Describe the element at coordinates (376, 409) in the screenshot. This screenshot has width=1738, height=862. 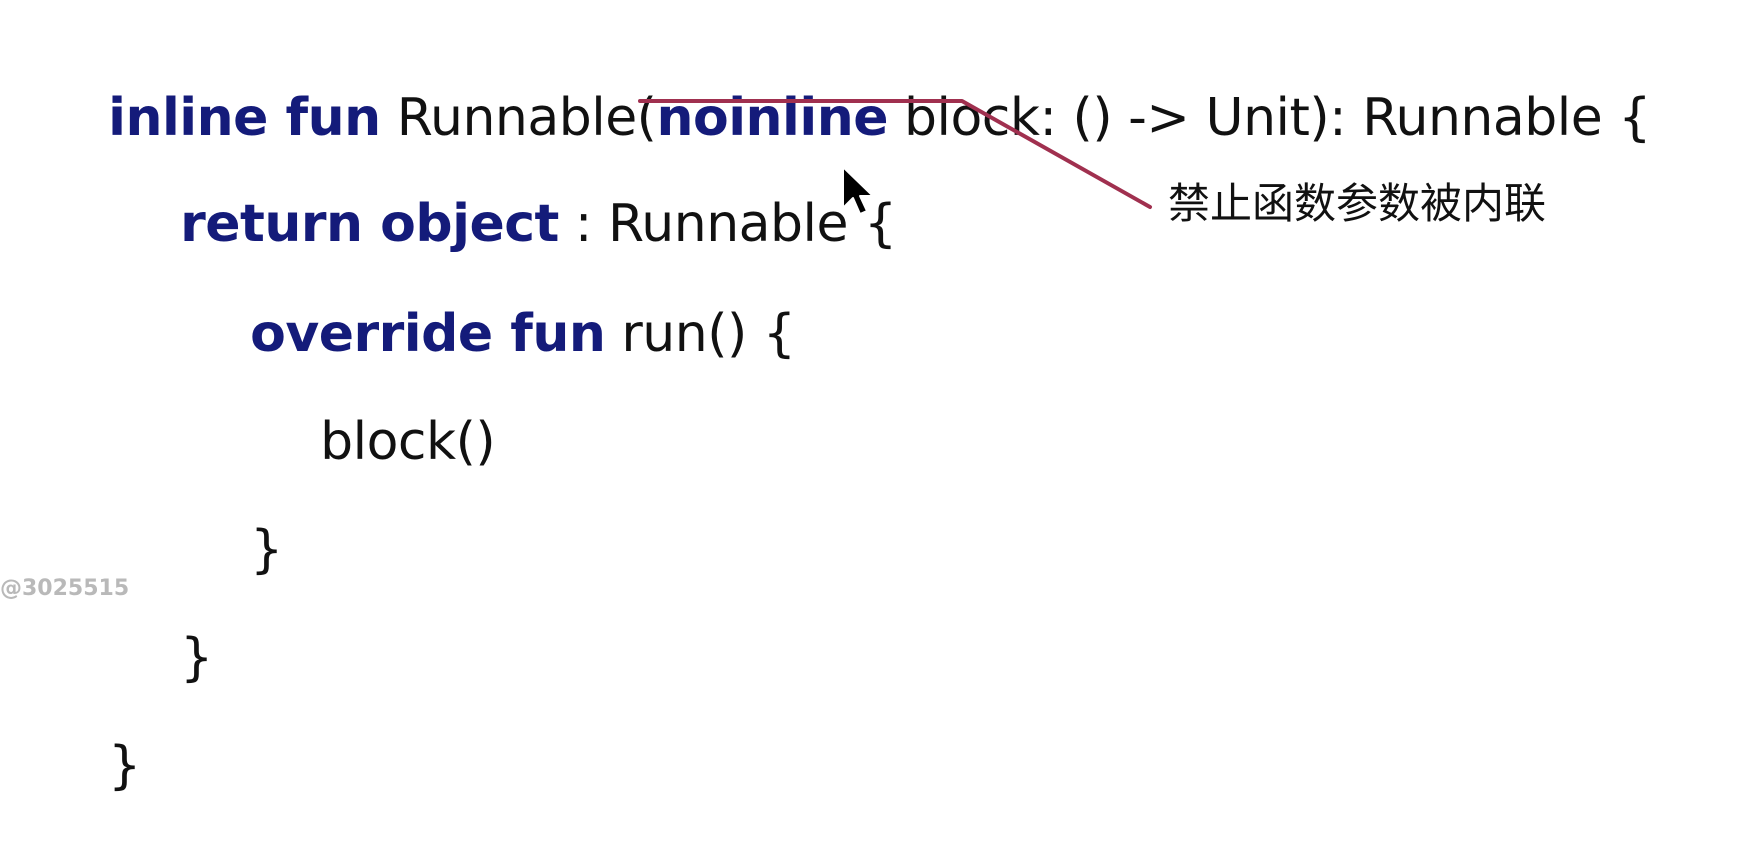
I see `code-line-4: block()` at that location.